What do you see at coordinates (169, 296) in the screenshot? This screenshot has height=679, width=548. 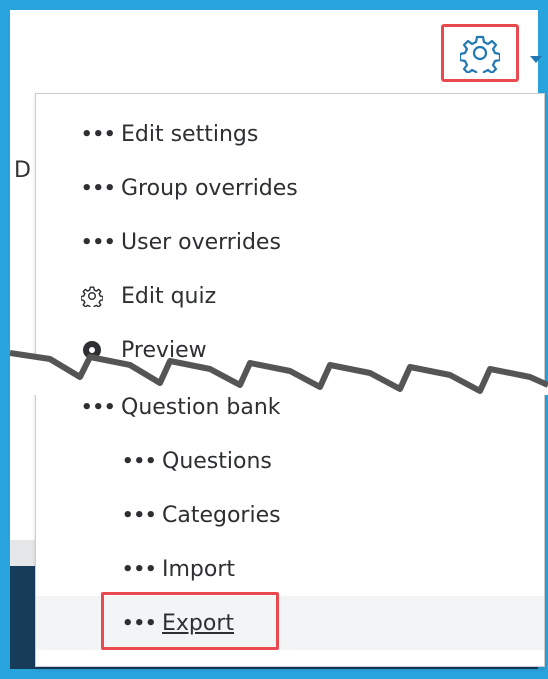 I see `menu-item-label: Edit quiz` at bounding box center [169, 296].